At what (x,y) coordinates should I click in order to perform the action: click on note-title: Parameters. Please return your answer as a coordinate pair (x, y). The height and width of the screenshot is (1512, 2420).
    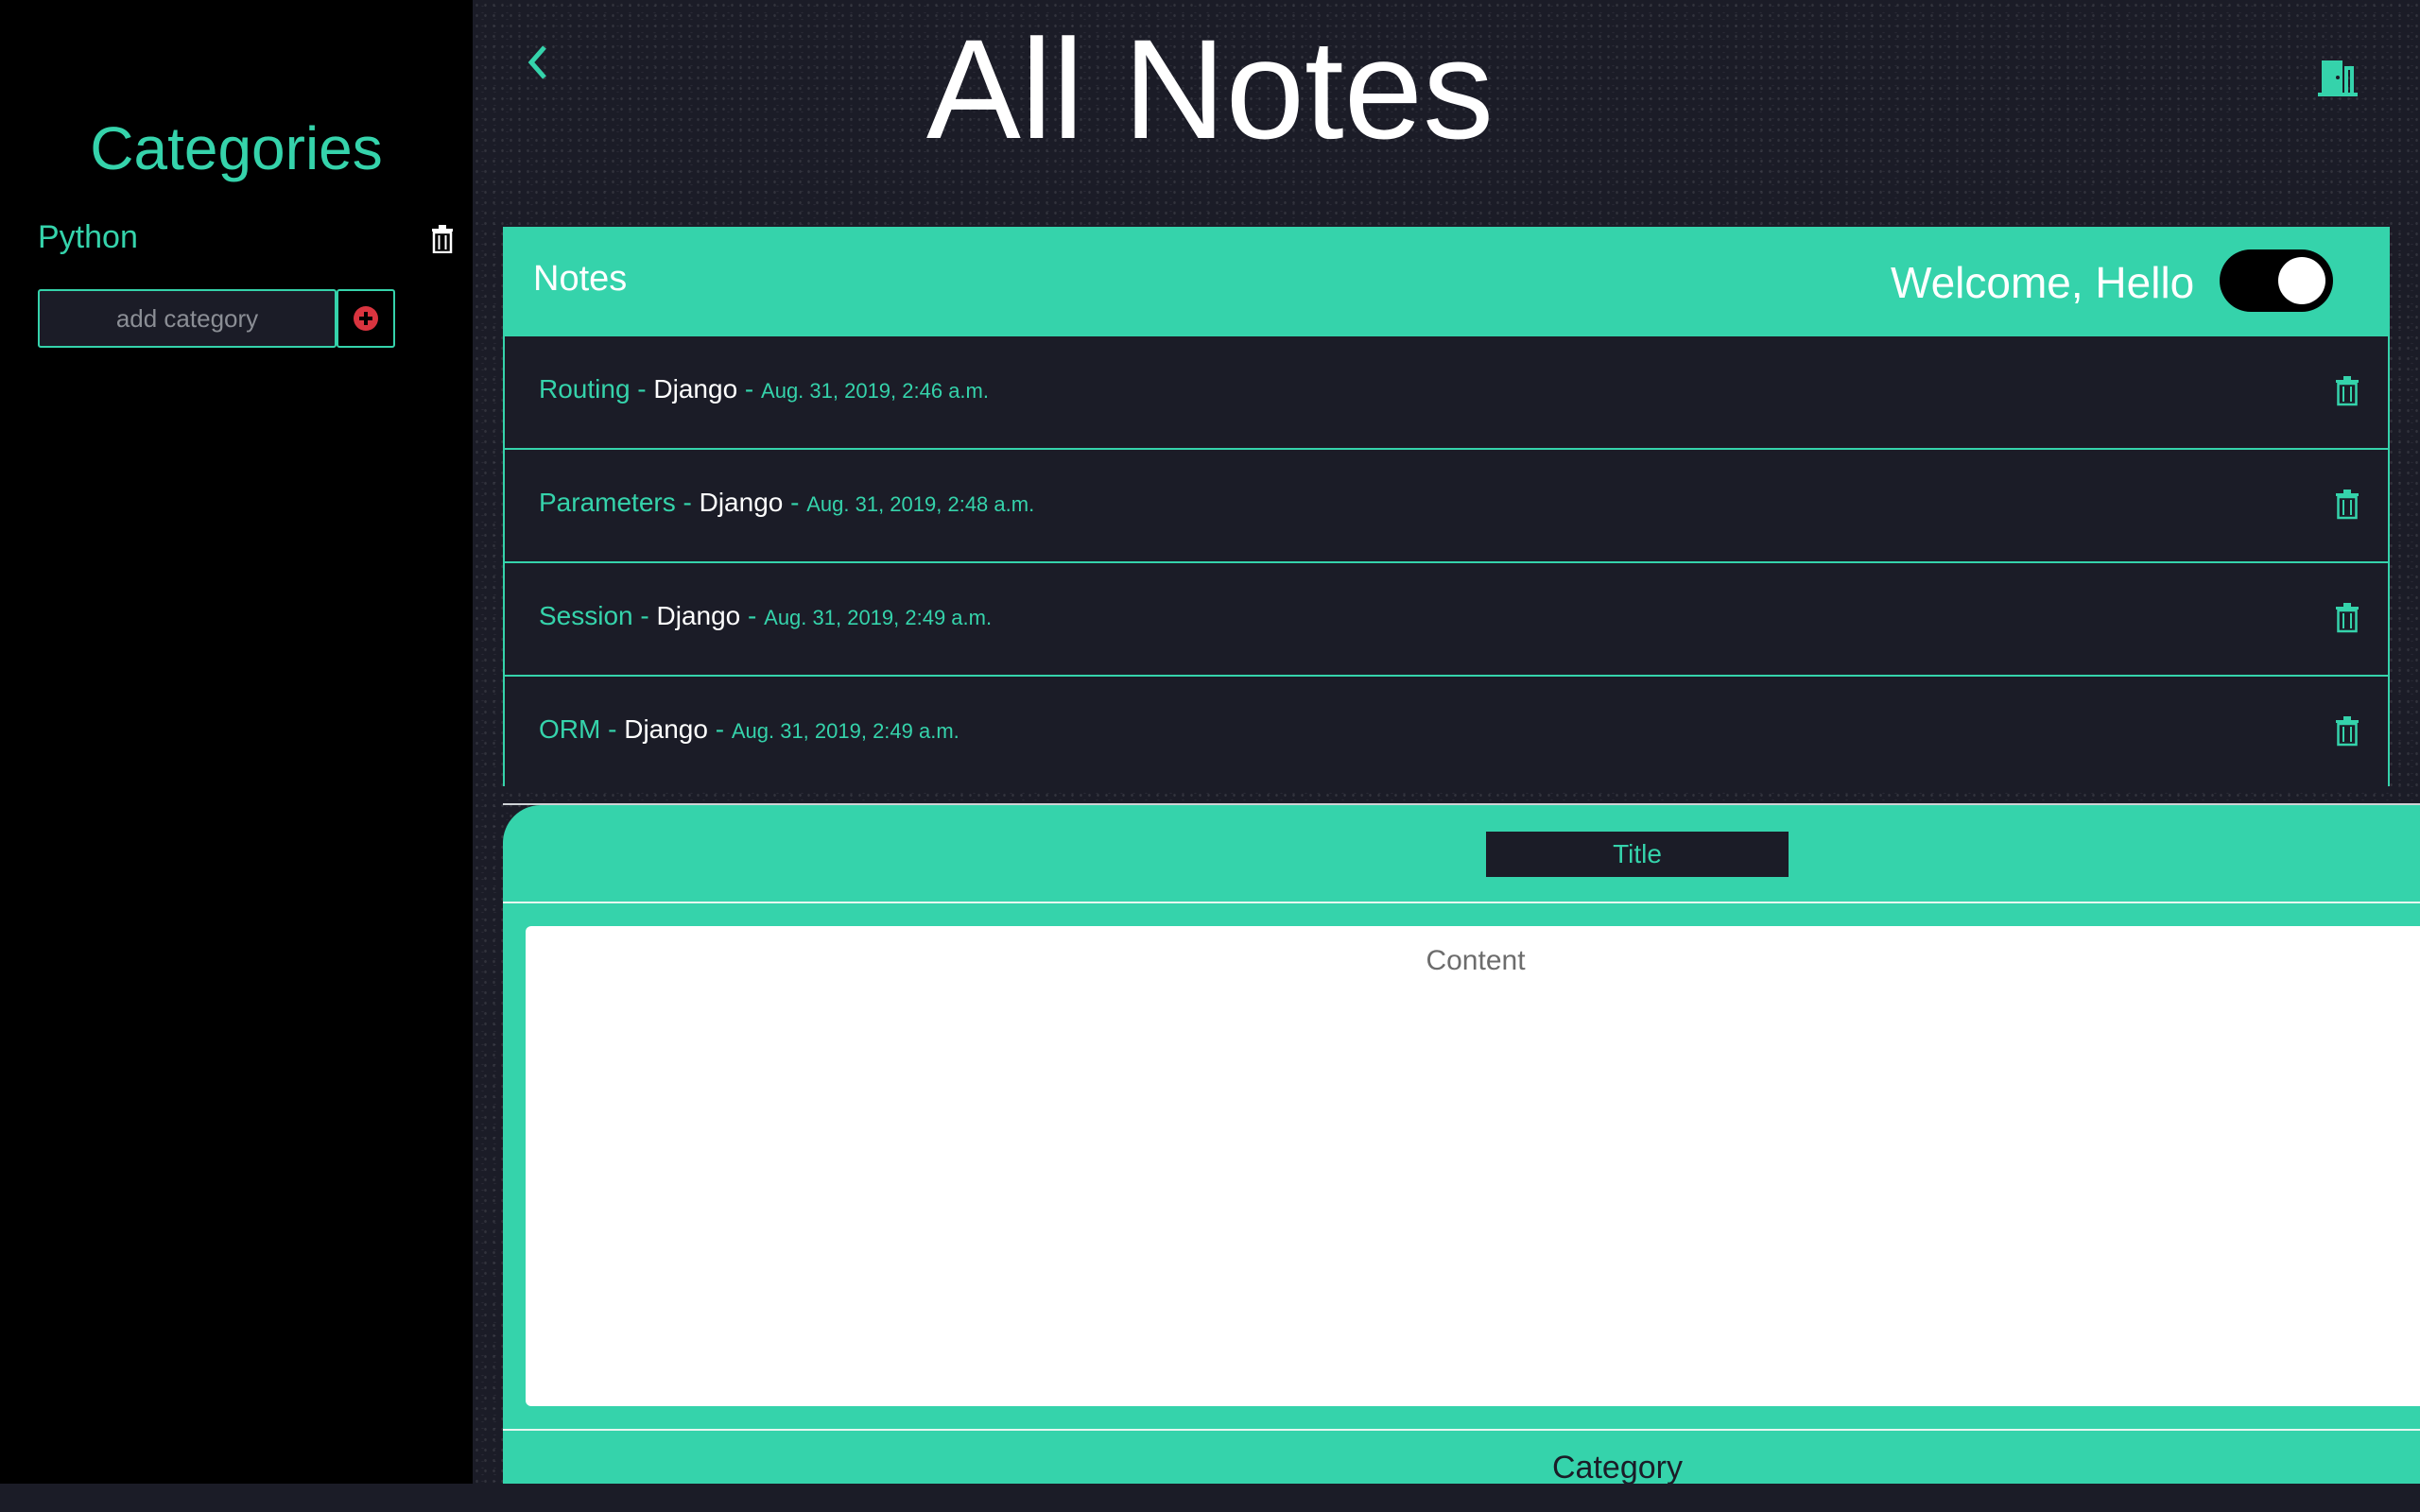
    Looking at the image, I should click on (607, 502).